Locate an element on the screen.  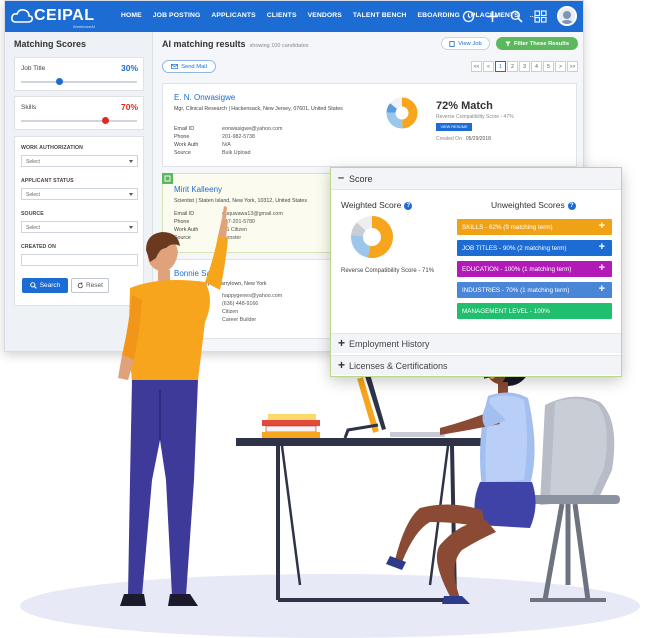
created-on-label: CREATED ON is located at coordinates (38, 247).